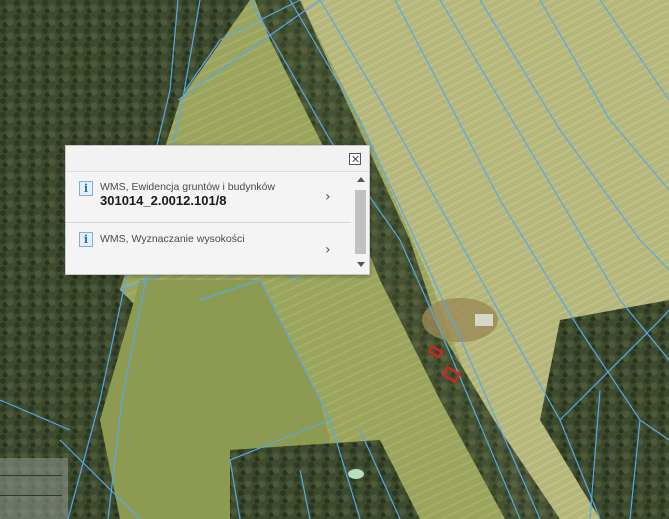 This screenshot has height=519, width=669. What do you see at coordinates (34, 488) in the screenshot?
I see `scale-overlay` at bounding box center [34, 488].